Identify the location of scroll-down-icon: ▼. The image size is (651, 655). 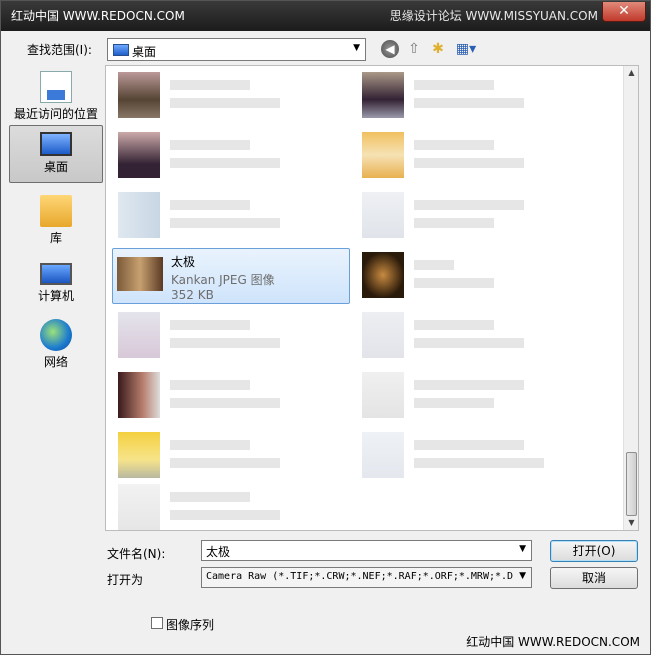
(631, 523).